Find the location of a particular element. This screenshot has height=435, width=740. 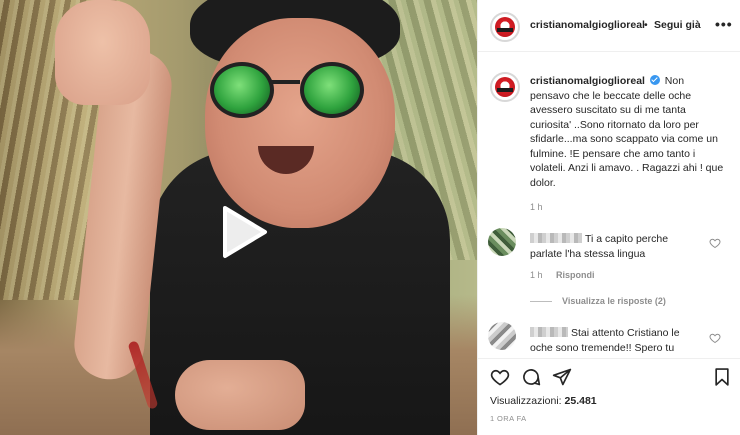

person-face is located at coordinates (300, 123).